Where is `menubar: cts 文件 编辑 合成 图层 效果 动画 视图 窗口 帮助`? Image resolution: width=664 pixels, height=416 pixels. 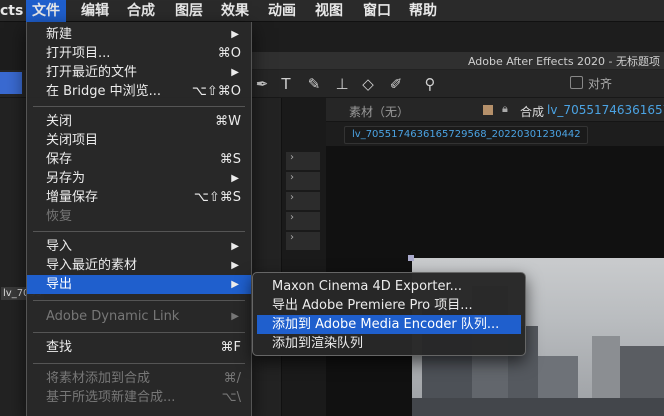
menubar: cts 文件 编辑 合成 图层 效果 动画 视图 窗口 帮助 is located at coordinates (332, 11).